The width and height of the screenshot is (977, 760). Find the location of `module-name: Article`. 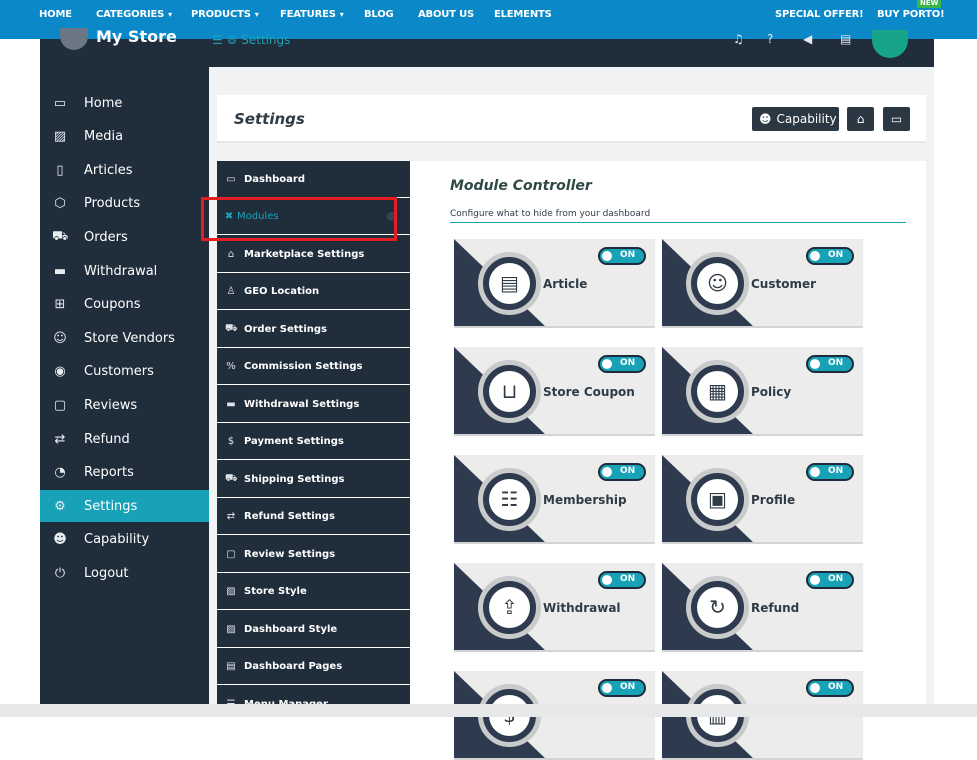

module-name: Article is located at coordinates (565, 284).